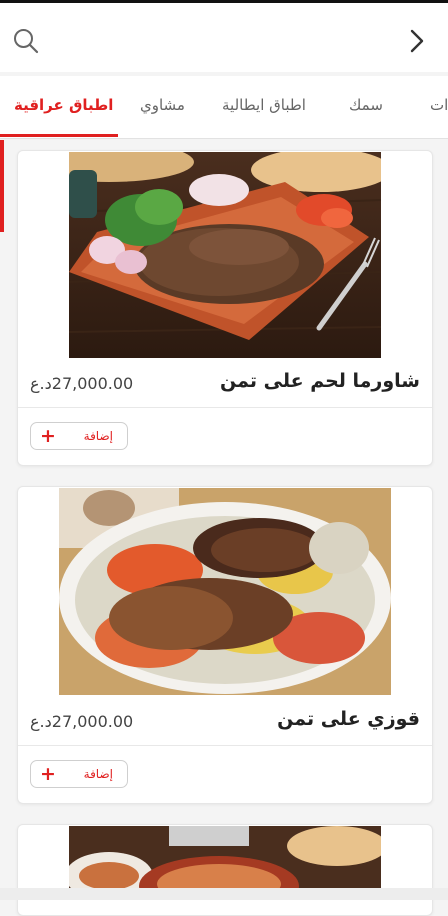 This screenshot has height=916, width=448. I want to click on dish-image, so click(225, 861).